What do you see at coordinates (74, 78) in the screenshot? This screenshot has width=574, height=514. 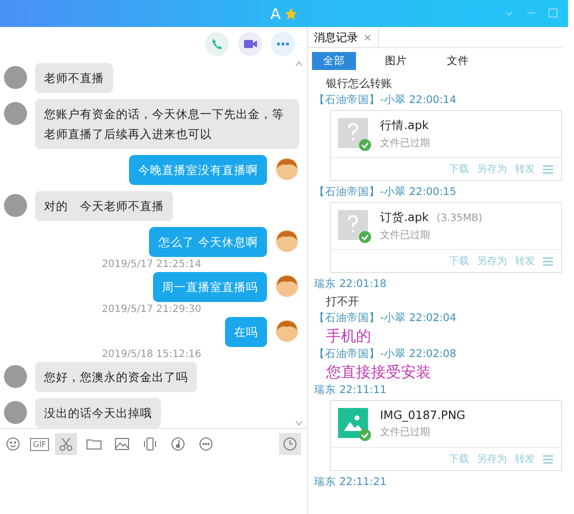 I see `message-bubble: 老师不直播` at bounding box center [74, 78].